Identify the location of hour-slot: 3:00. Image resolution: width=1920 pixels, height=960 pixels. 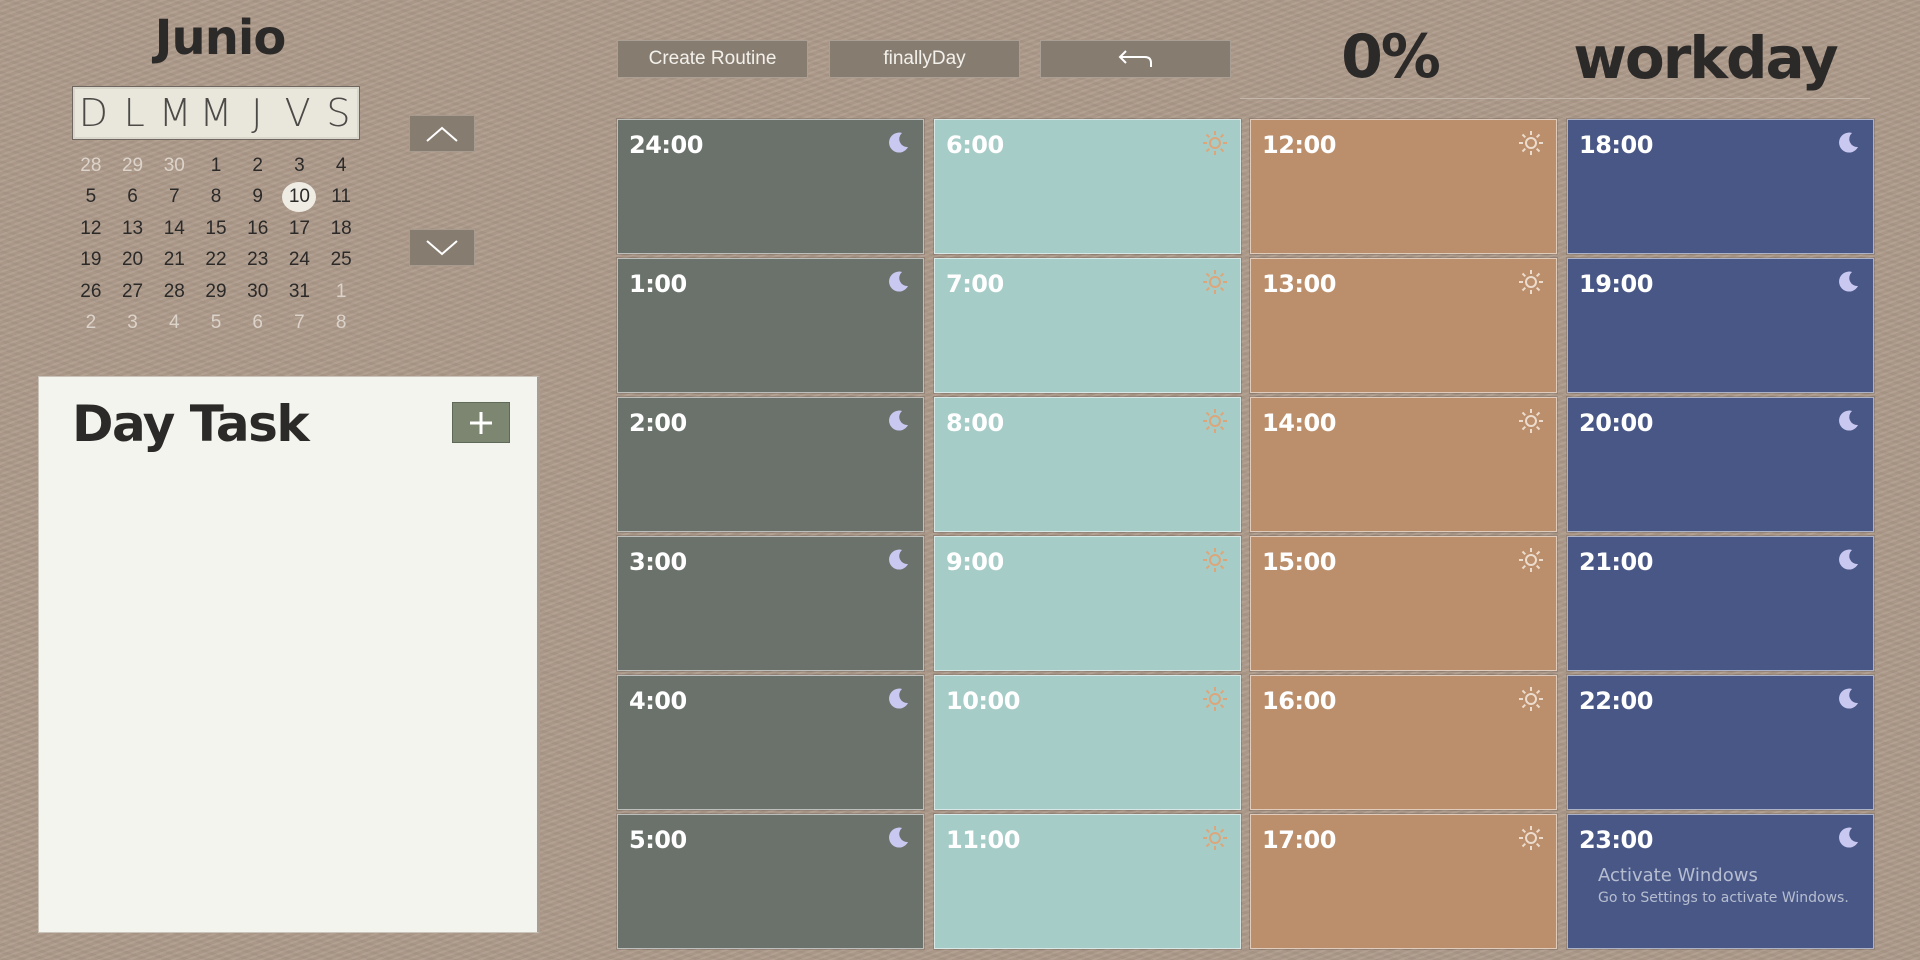
(770, 603).